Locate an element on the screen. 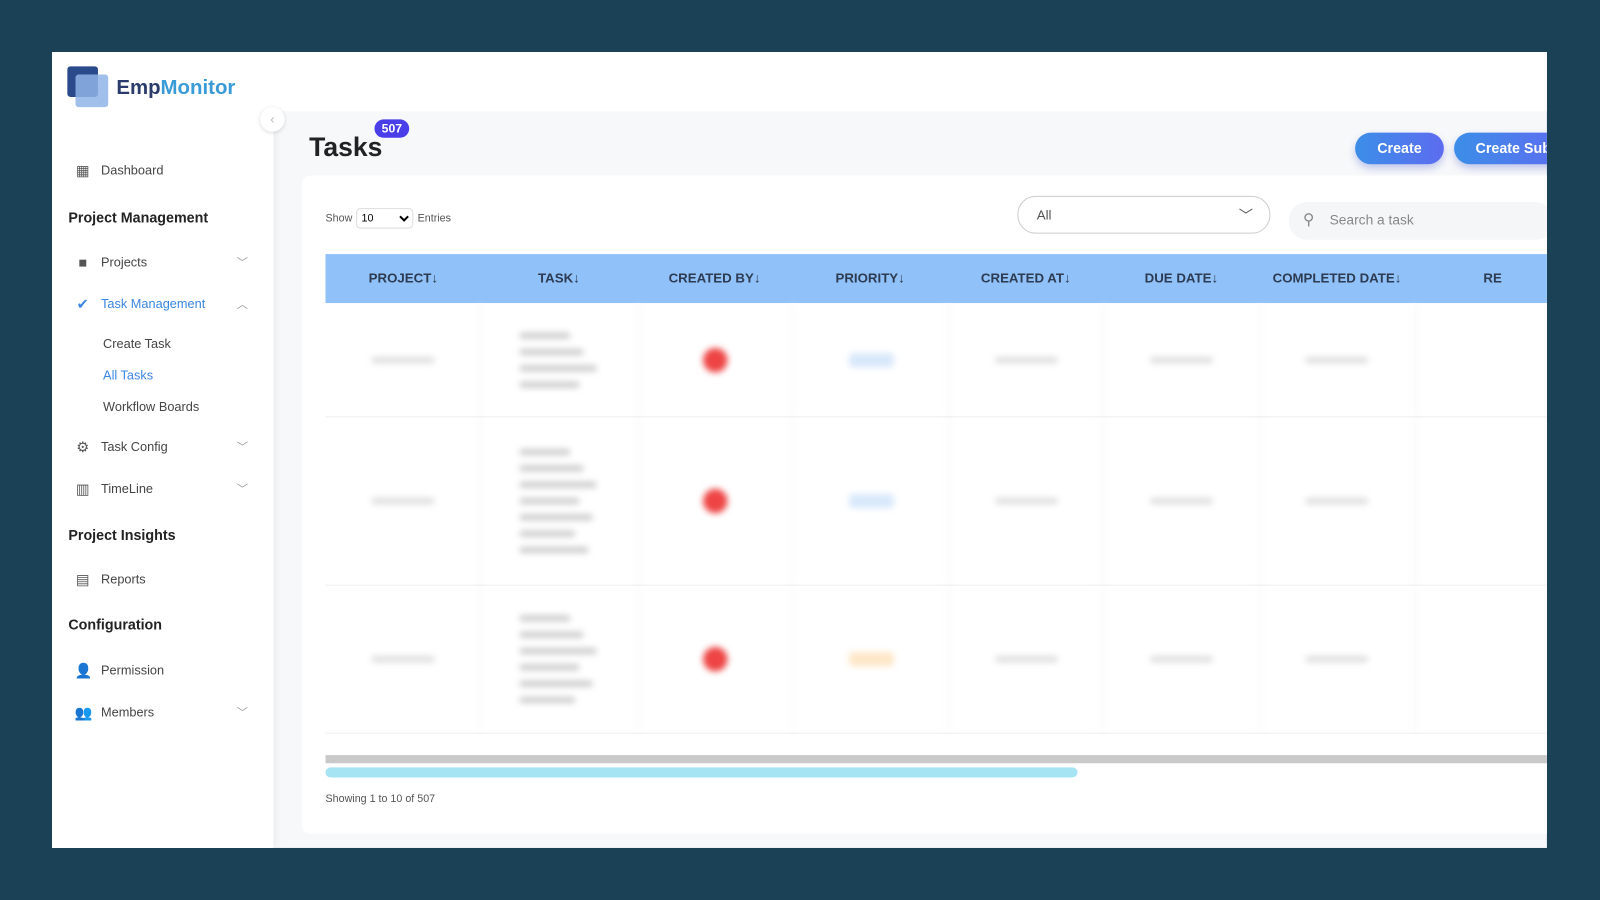  sidebar-item-dashboard: ▦ Dashboard is located at coordinates (160, 170).